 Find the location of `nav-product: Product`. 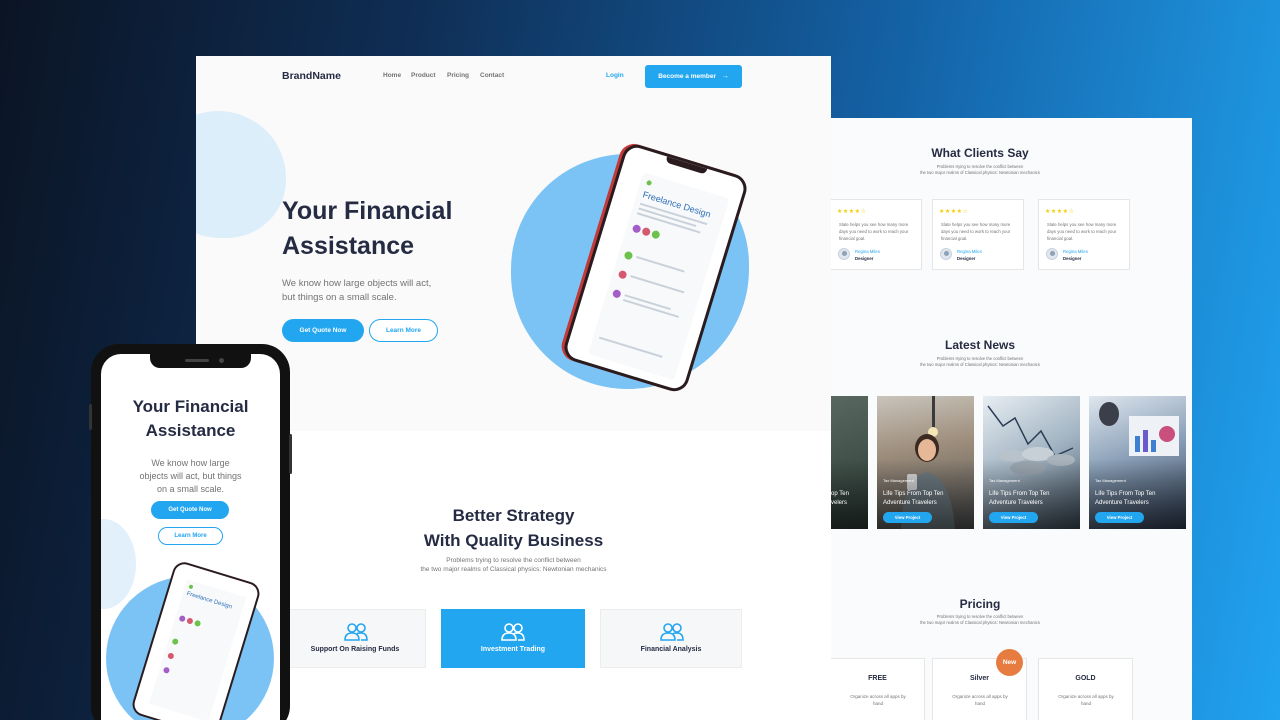

nav-product: Product is located at coordinates (423, 75).